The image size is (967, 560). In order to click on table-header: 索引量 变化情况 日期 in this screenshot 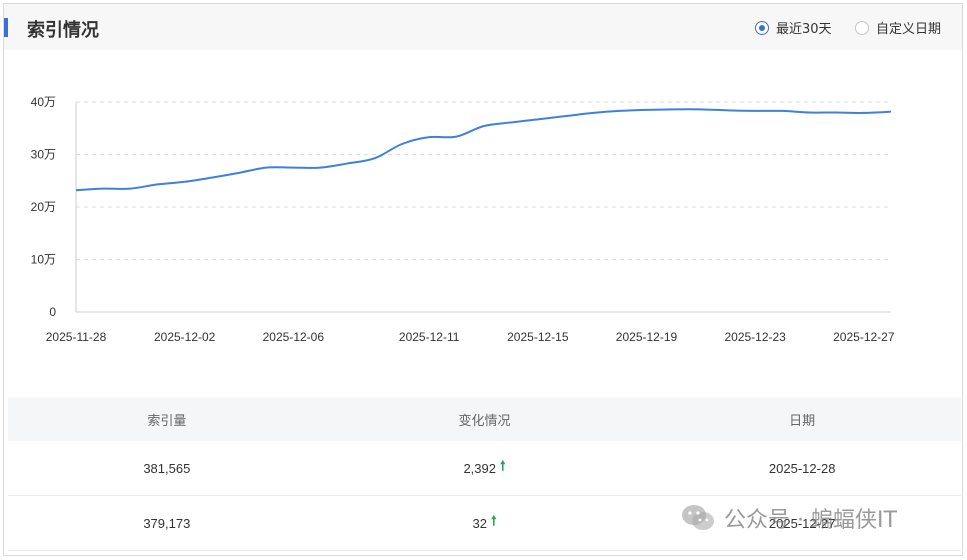, I will do `click(484, 419)`.